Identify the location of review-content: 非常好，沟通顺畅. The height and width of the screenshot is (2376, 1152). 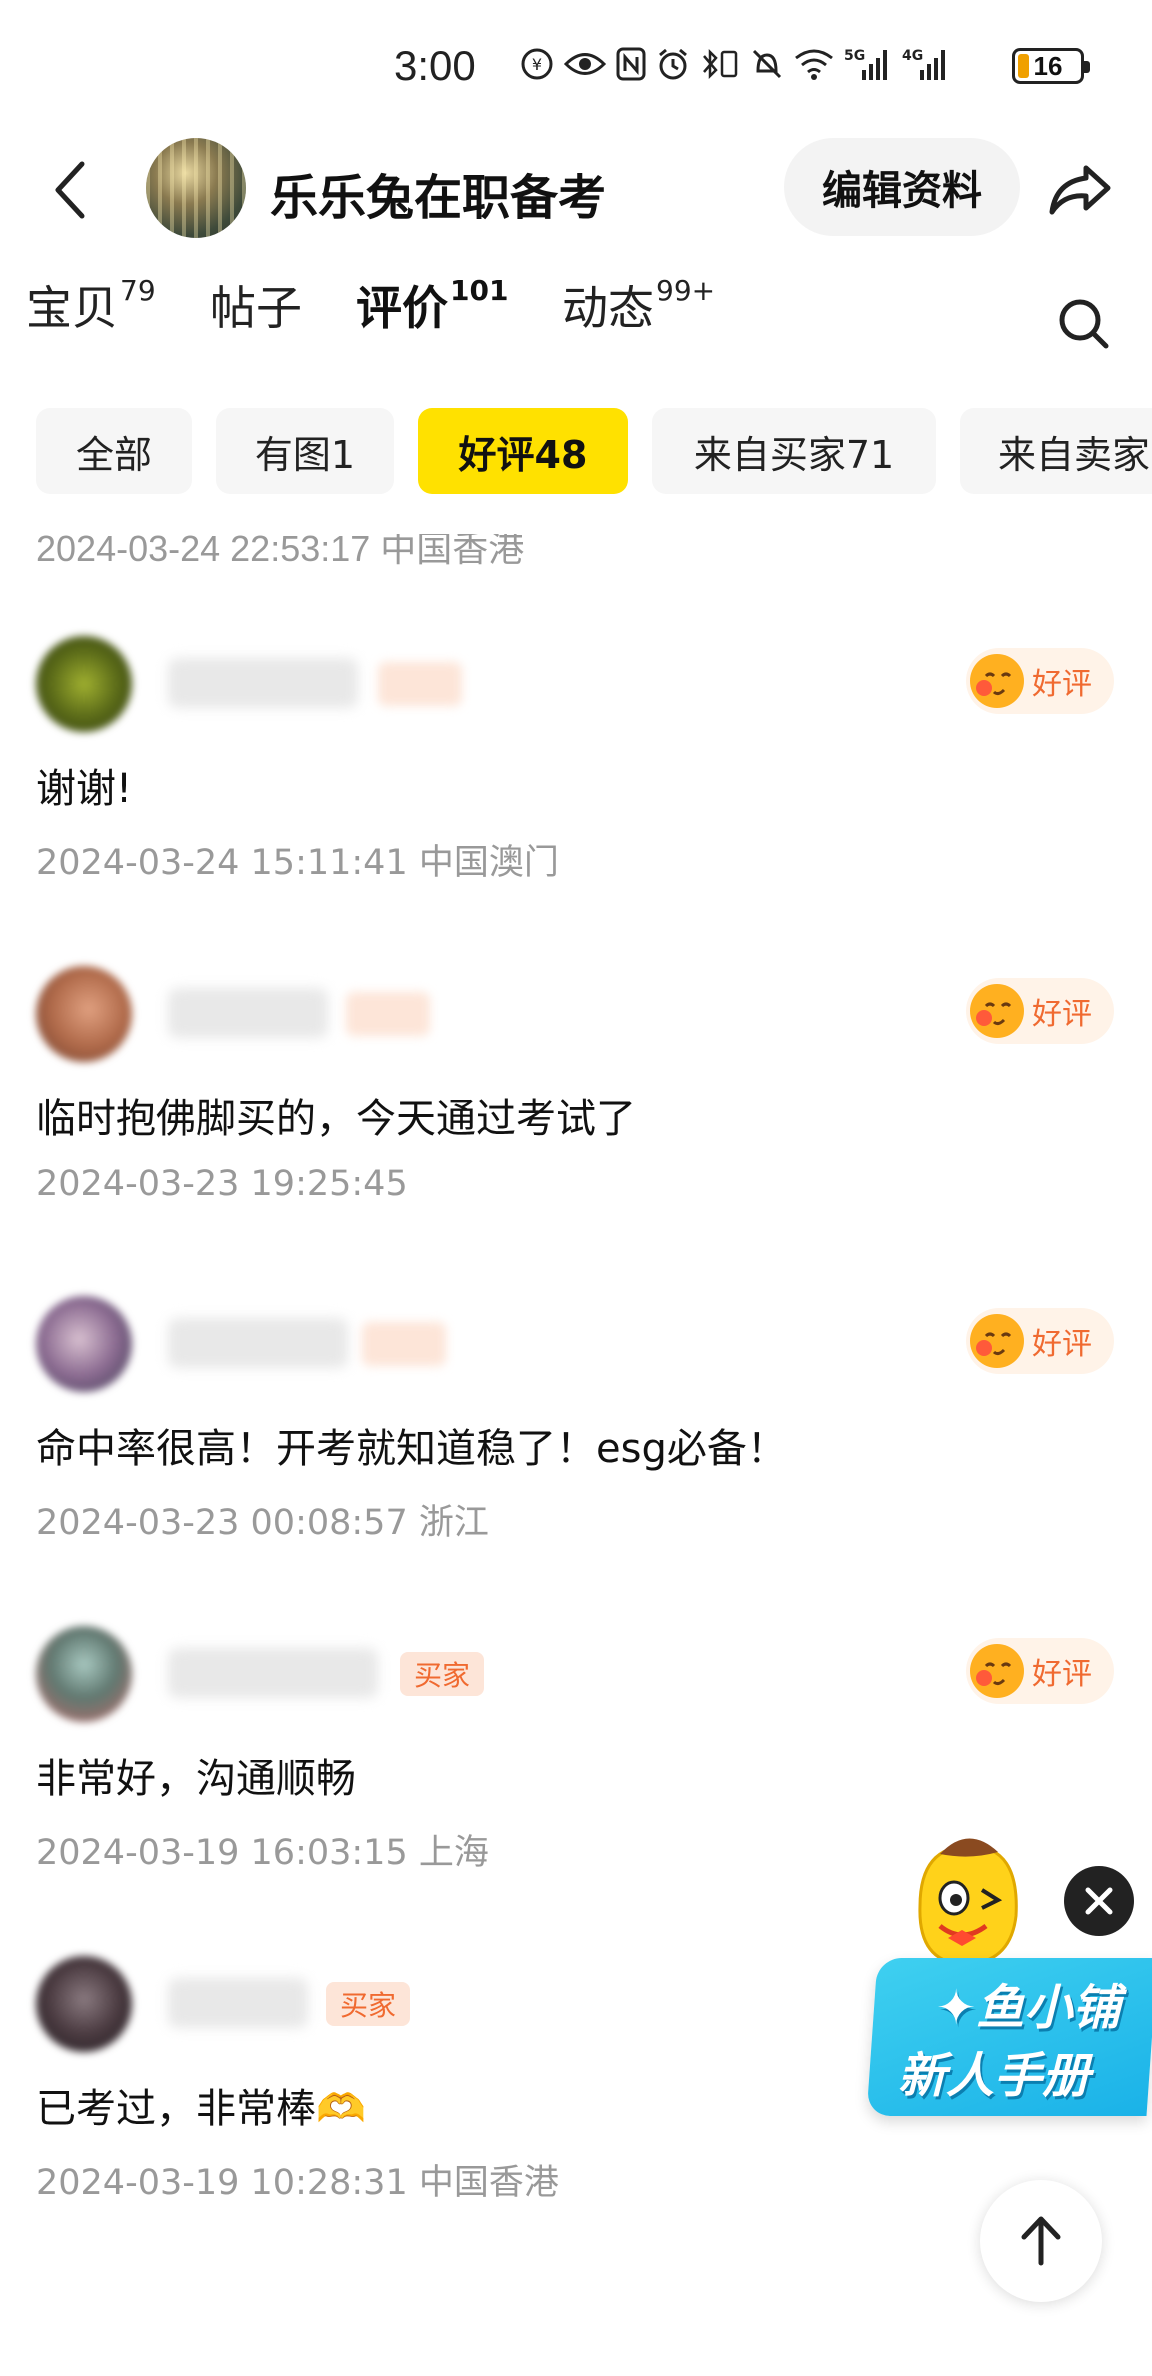
(196, 1779).